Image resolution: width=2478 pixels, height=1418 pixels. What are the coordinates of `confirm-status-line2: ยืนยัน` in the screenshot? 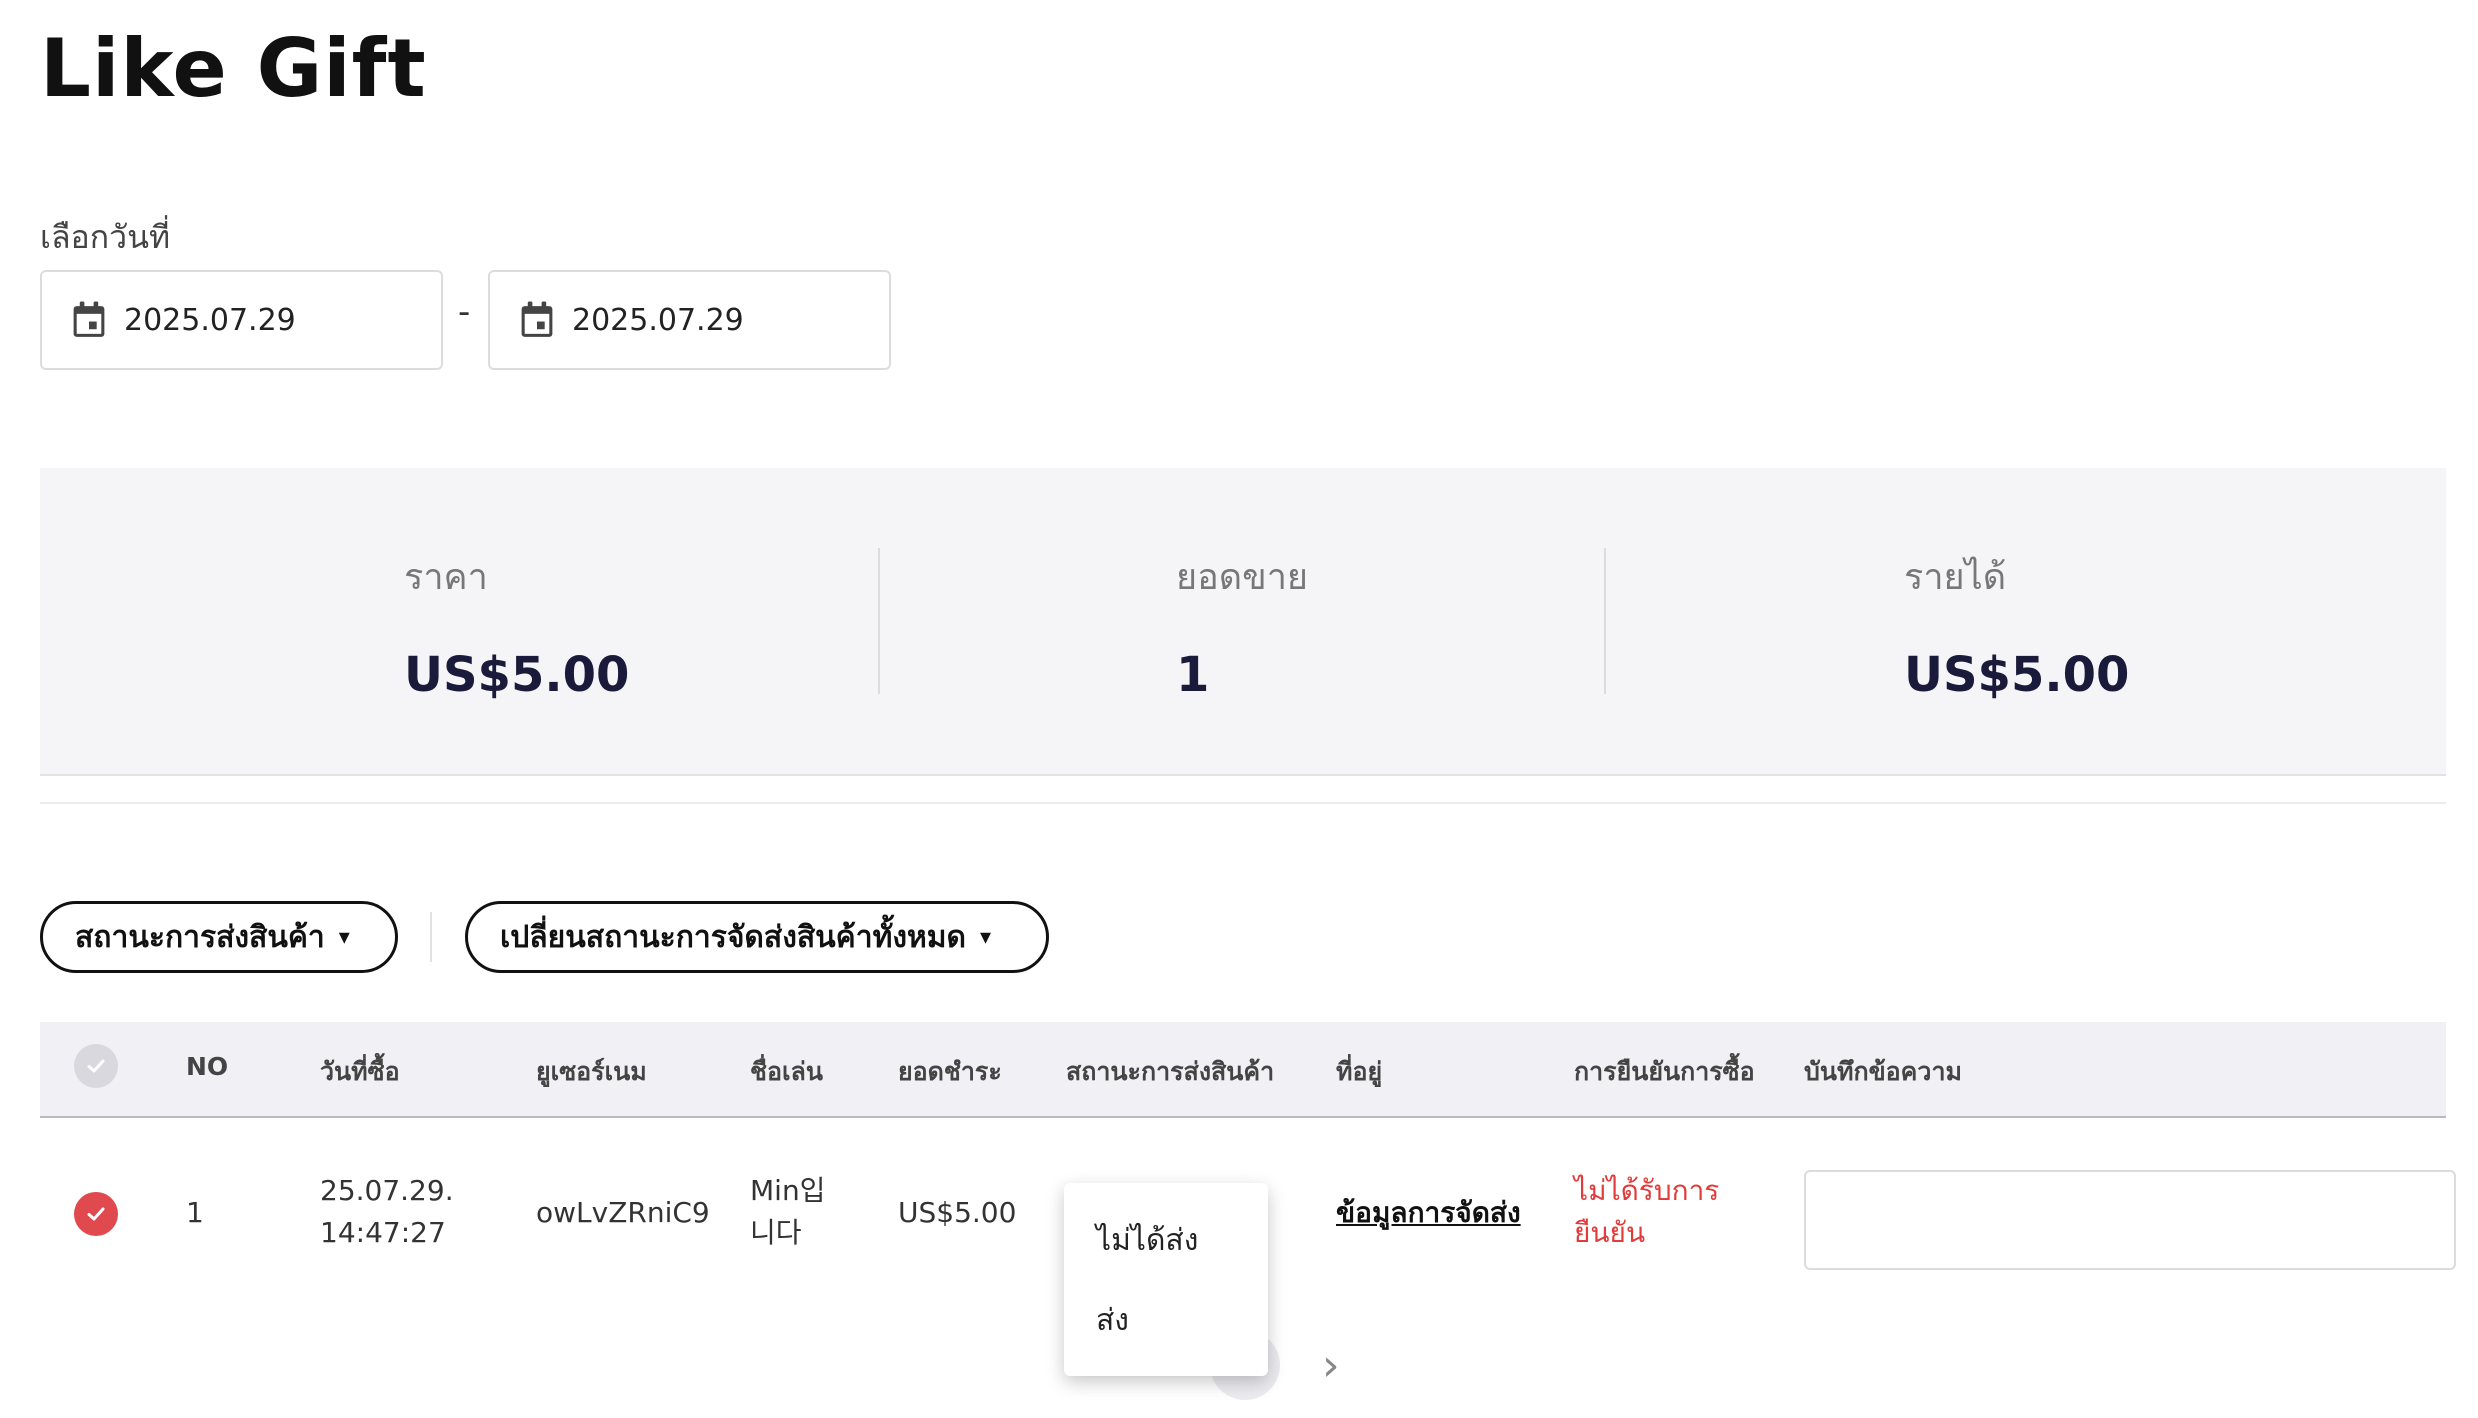 It's located at (1610, 1232).